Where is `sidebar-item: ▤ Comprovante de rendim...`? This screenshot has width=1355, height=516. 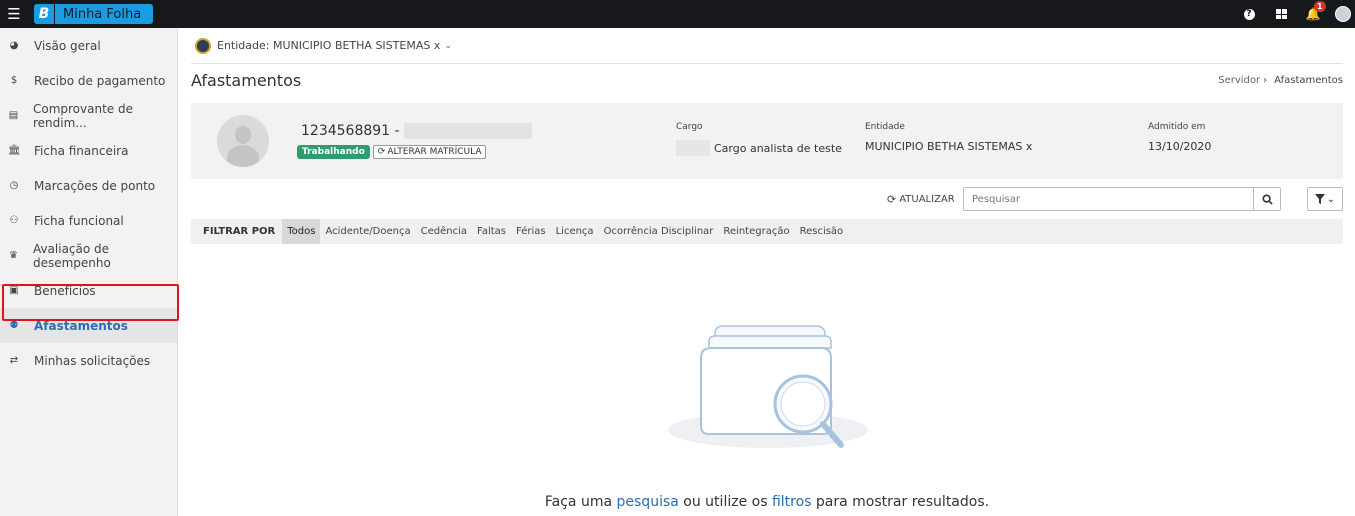 sidebar-item: ▤ Comprovante de rendim... is located at coordinates (88, 115).